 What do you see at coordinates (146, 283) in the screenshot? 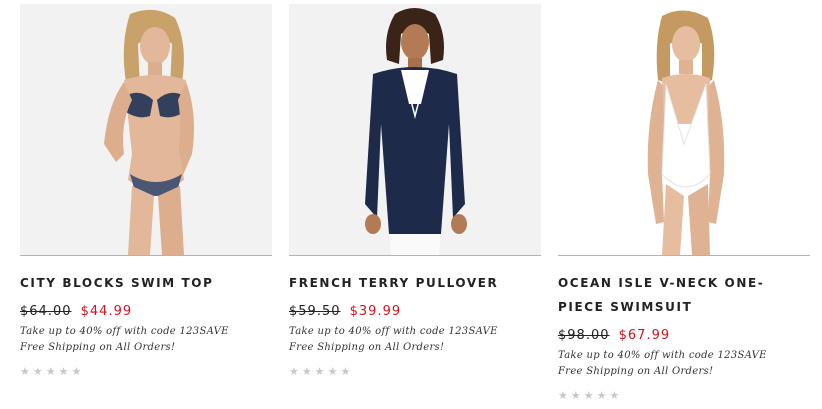
I see `product-title: CITY BLOCKS SWIM TOP` at bounding box center [146, 283].